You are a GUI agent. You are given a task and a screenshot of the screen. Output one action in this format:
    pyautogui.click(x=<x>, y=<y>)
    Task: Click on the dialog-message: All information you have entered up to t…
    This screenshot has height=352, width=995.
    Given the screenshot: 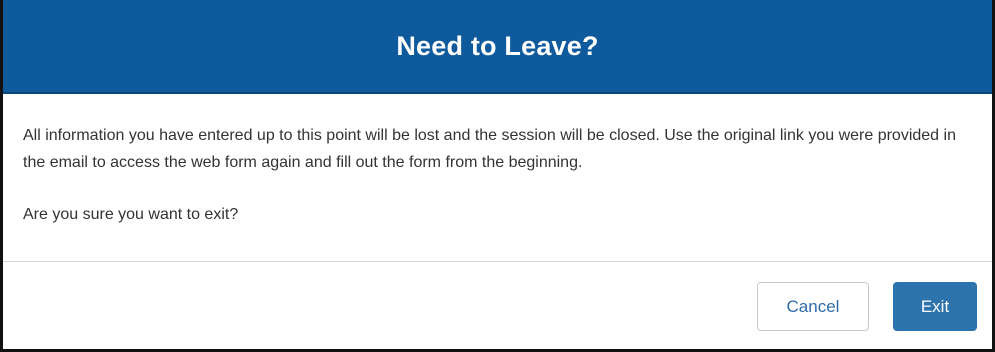 What is the action you would take?
    pyautogui.click(x=489, y=149)
    